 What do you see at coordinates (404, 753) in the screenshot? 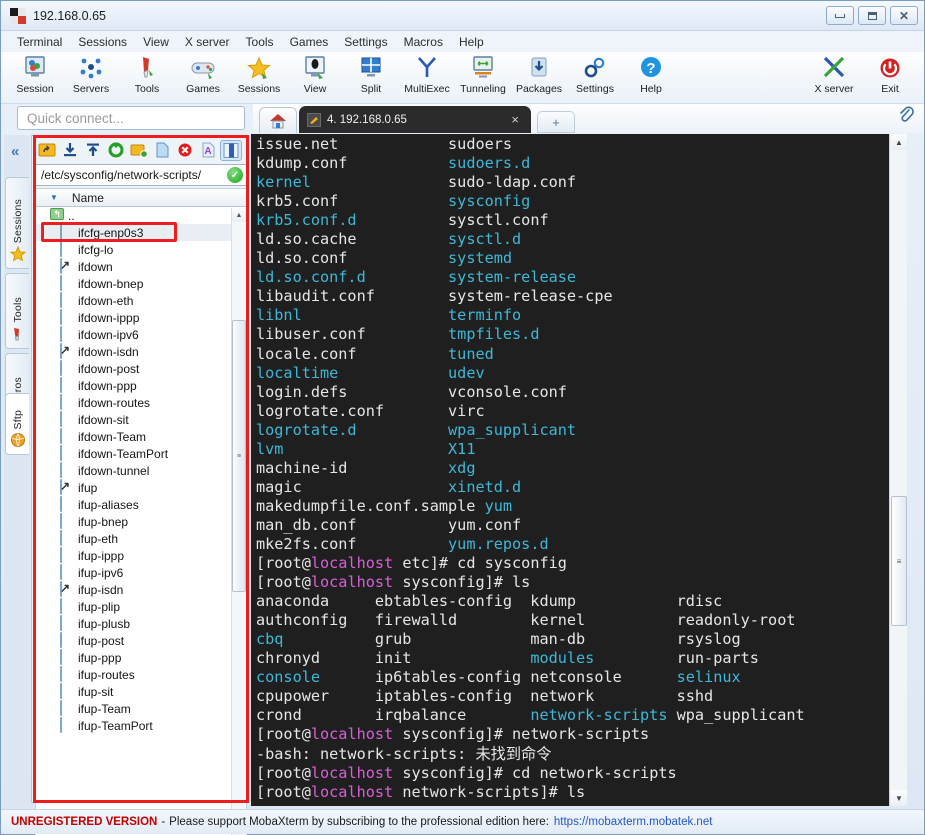
I see `terminal-text: -bash: network-scripts: 未找到命令` at bounding box center [404, 753].